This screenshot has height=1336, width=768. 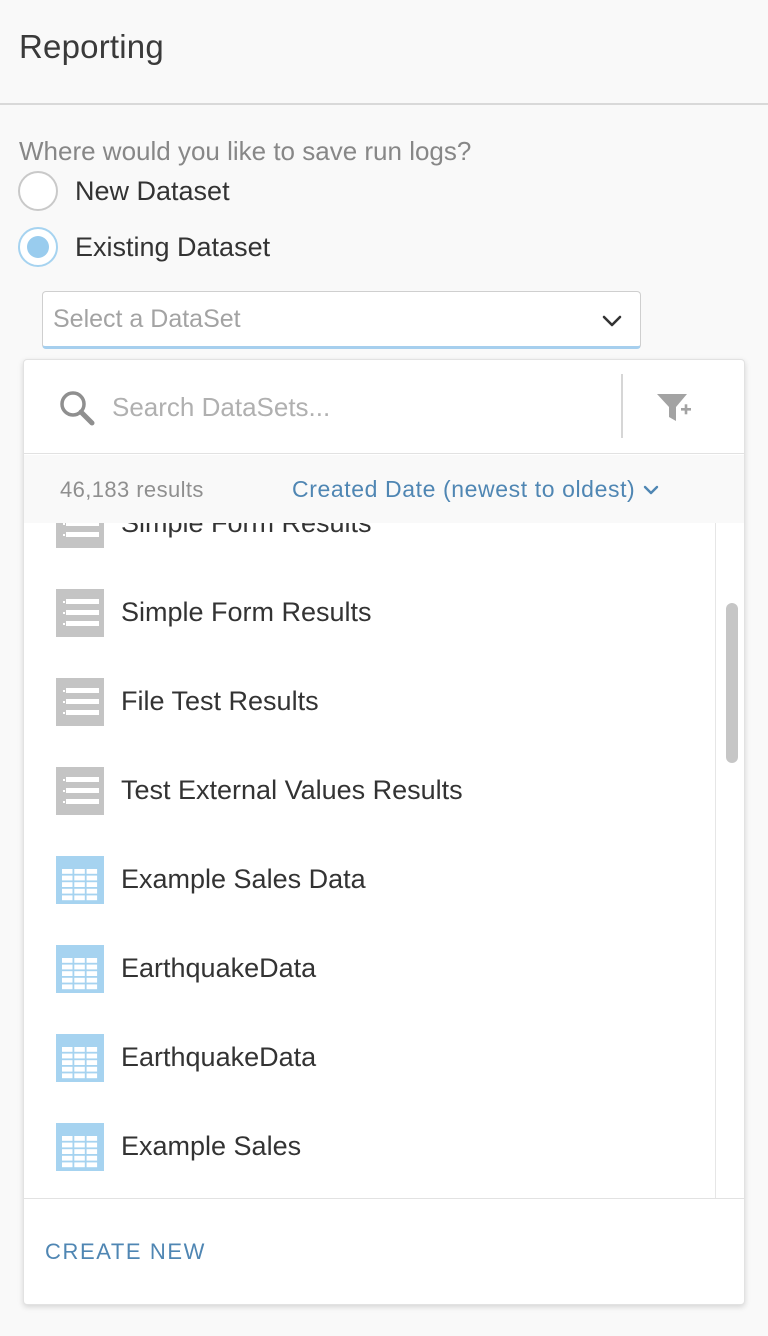 I want to click on dataset-name: Test External Values Results, so click(x=292, y=790).